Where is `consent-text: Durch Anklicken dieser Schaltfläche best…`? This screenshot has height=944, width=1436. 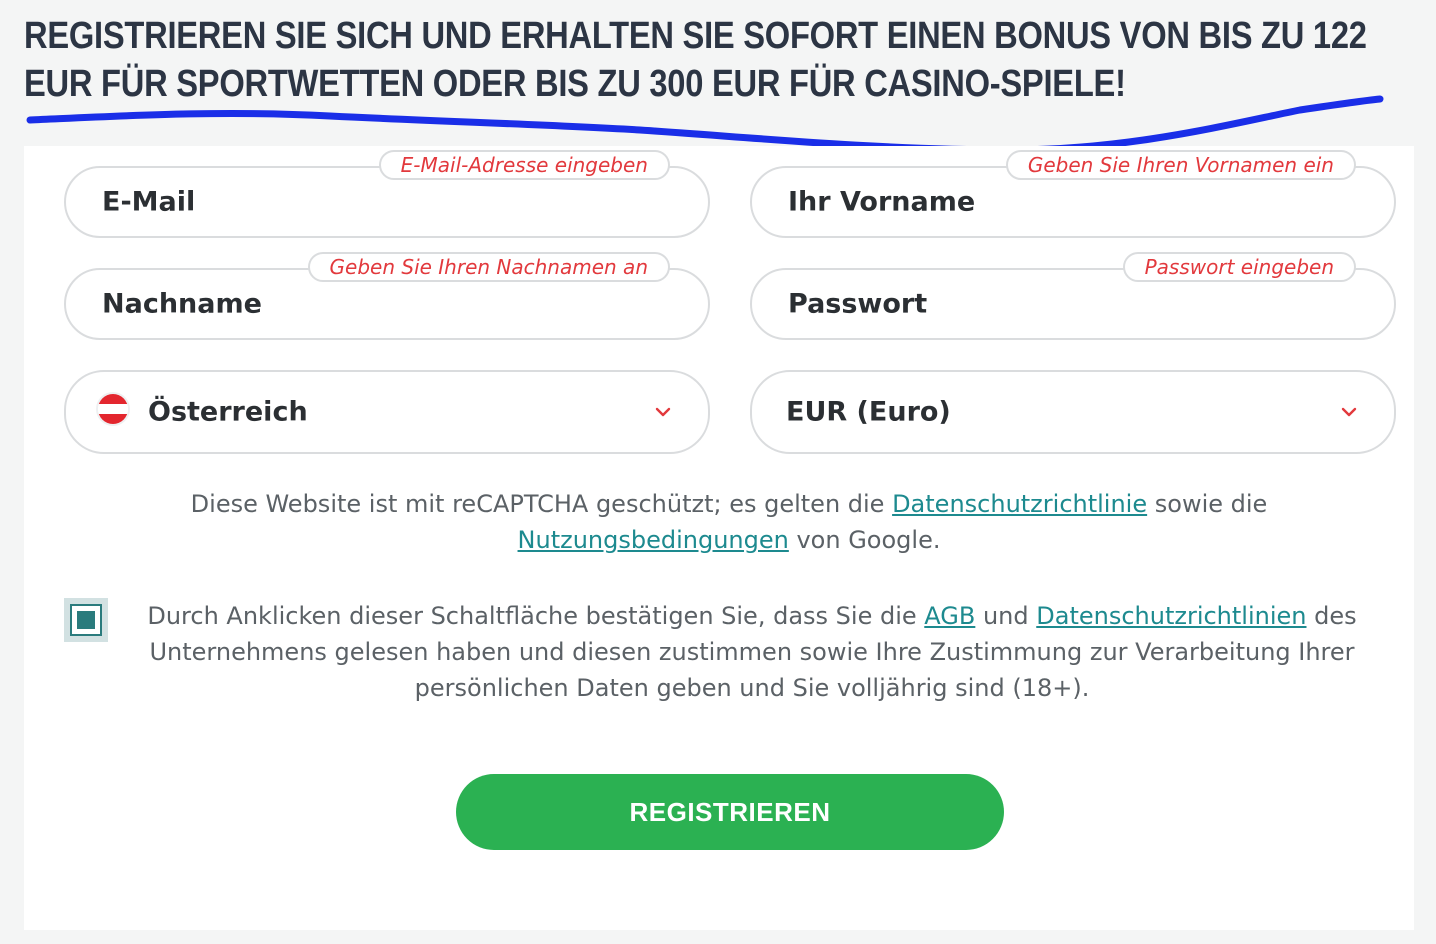
consent-text: Durch Anklicken dieser Schaltfläche best… is located at coordinates (752, 652).